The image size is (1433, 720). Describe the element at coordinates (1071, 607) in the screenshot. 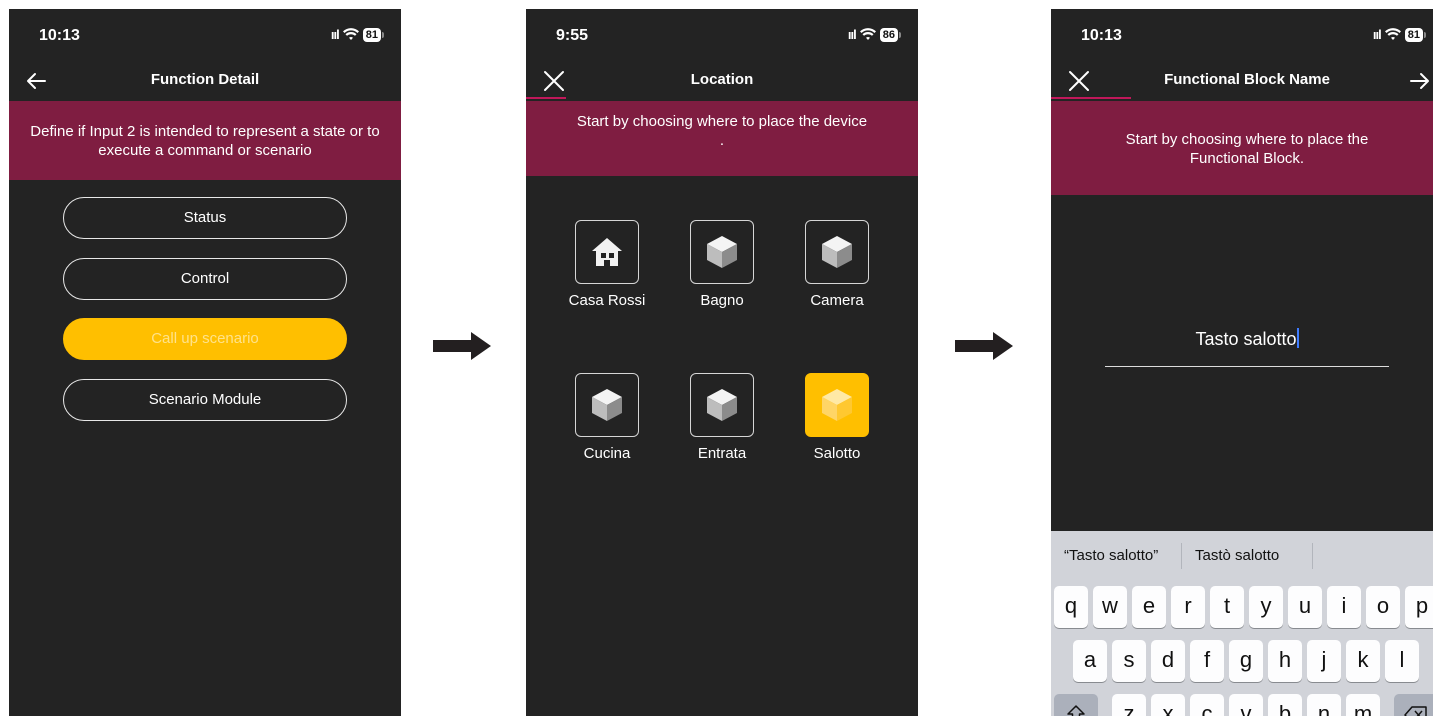

I see `key-q: q` at that location.